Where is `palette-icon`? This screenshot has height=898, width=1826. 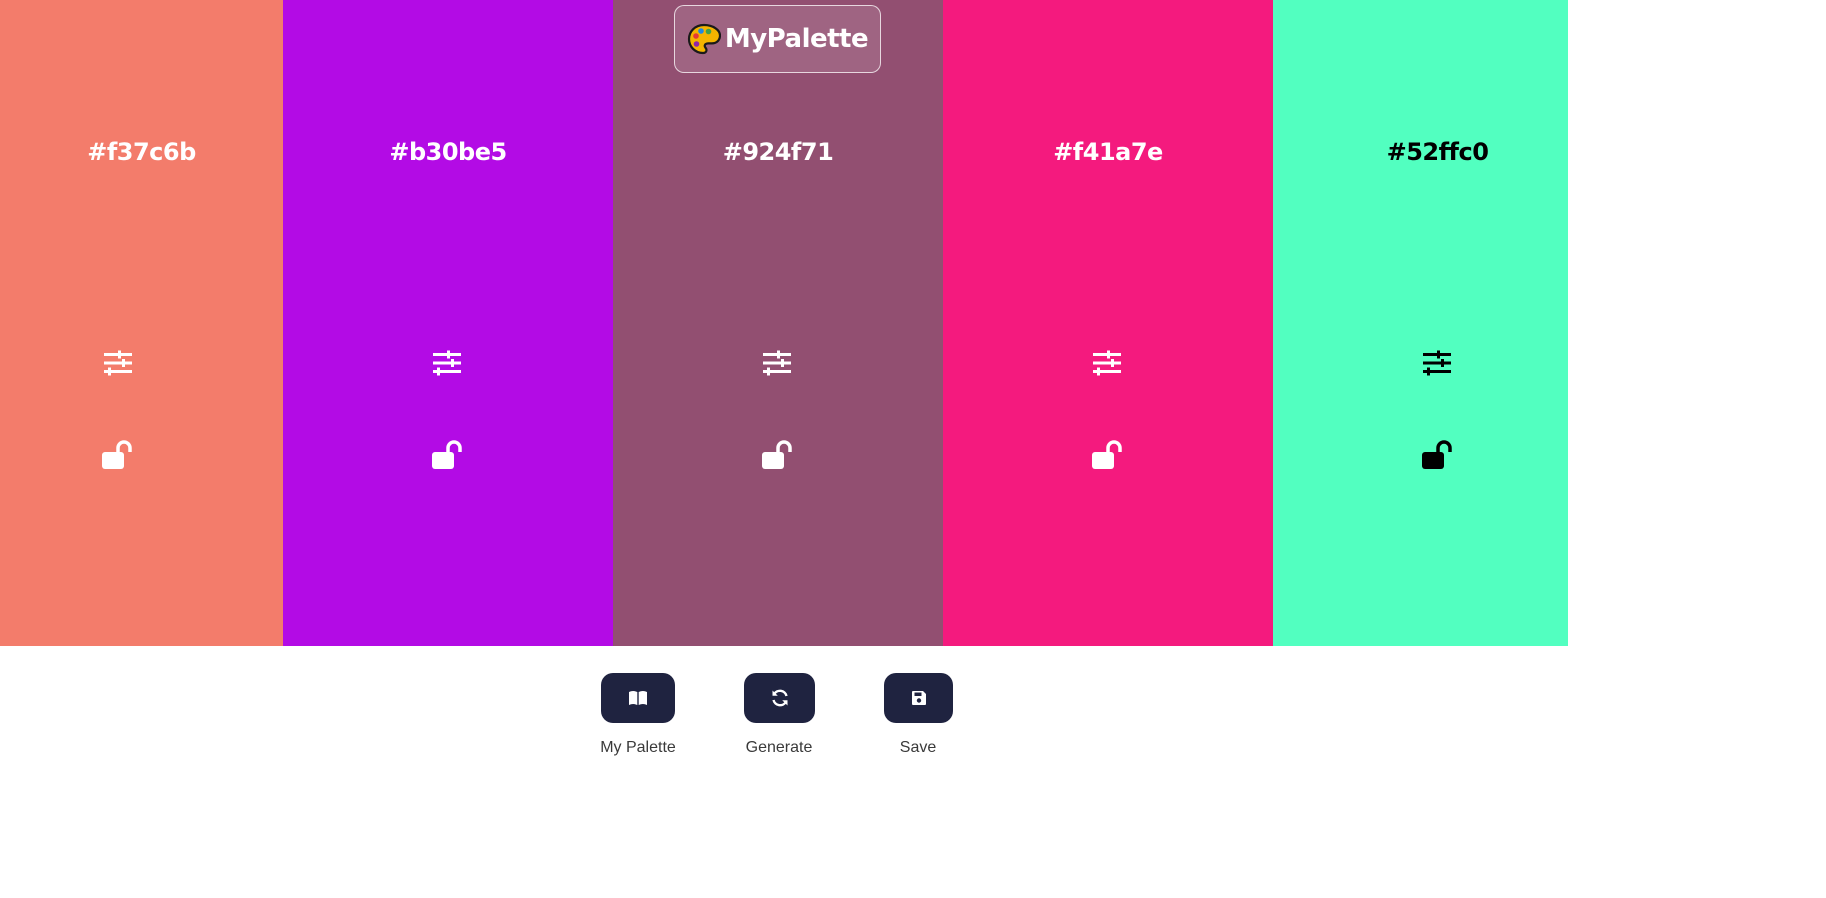 palette-icon is located at coordinates (704, 39).